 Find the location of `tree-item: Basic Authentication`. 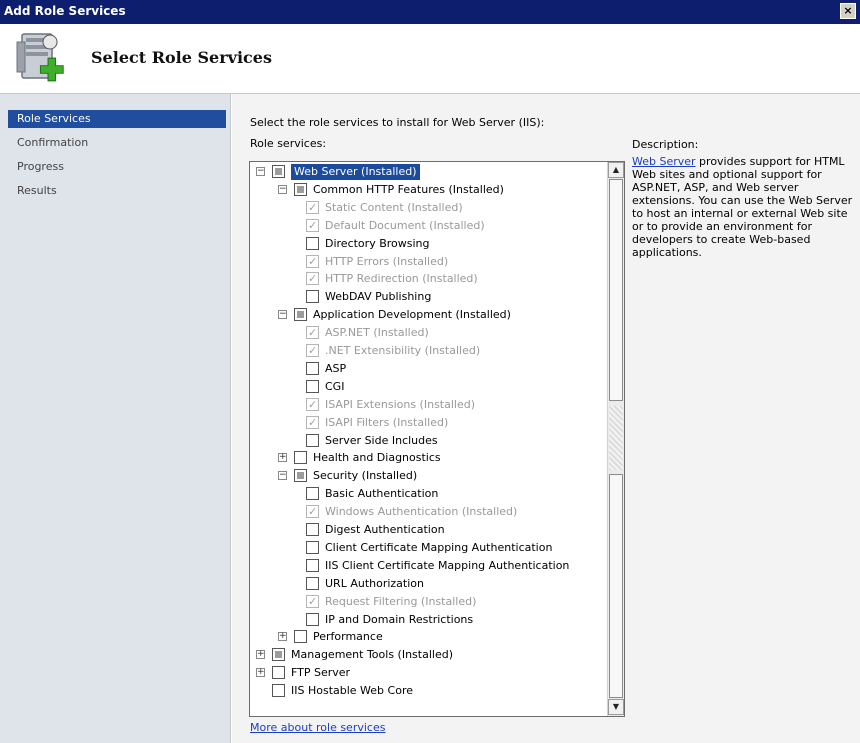

tree-item: Basic Authentication is located at coordinates (427, 494).